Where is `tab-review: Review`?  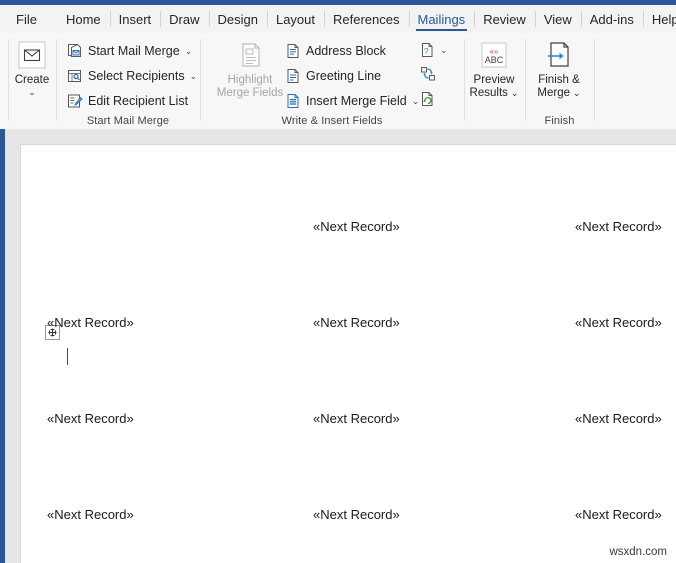
tab-review: Review is located at coordinates (504, 19).